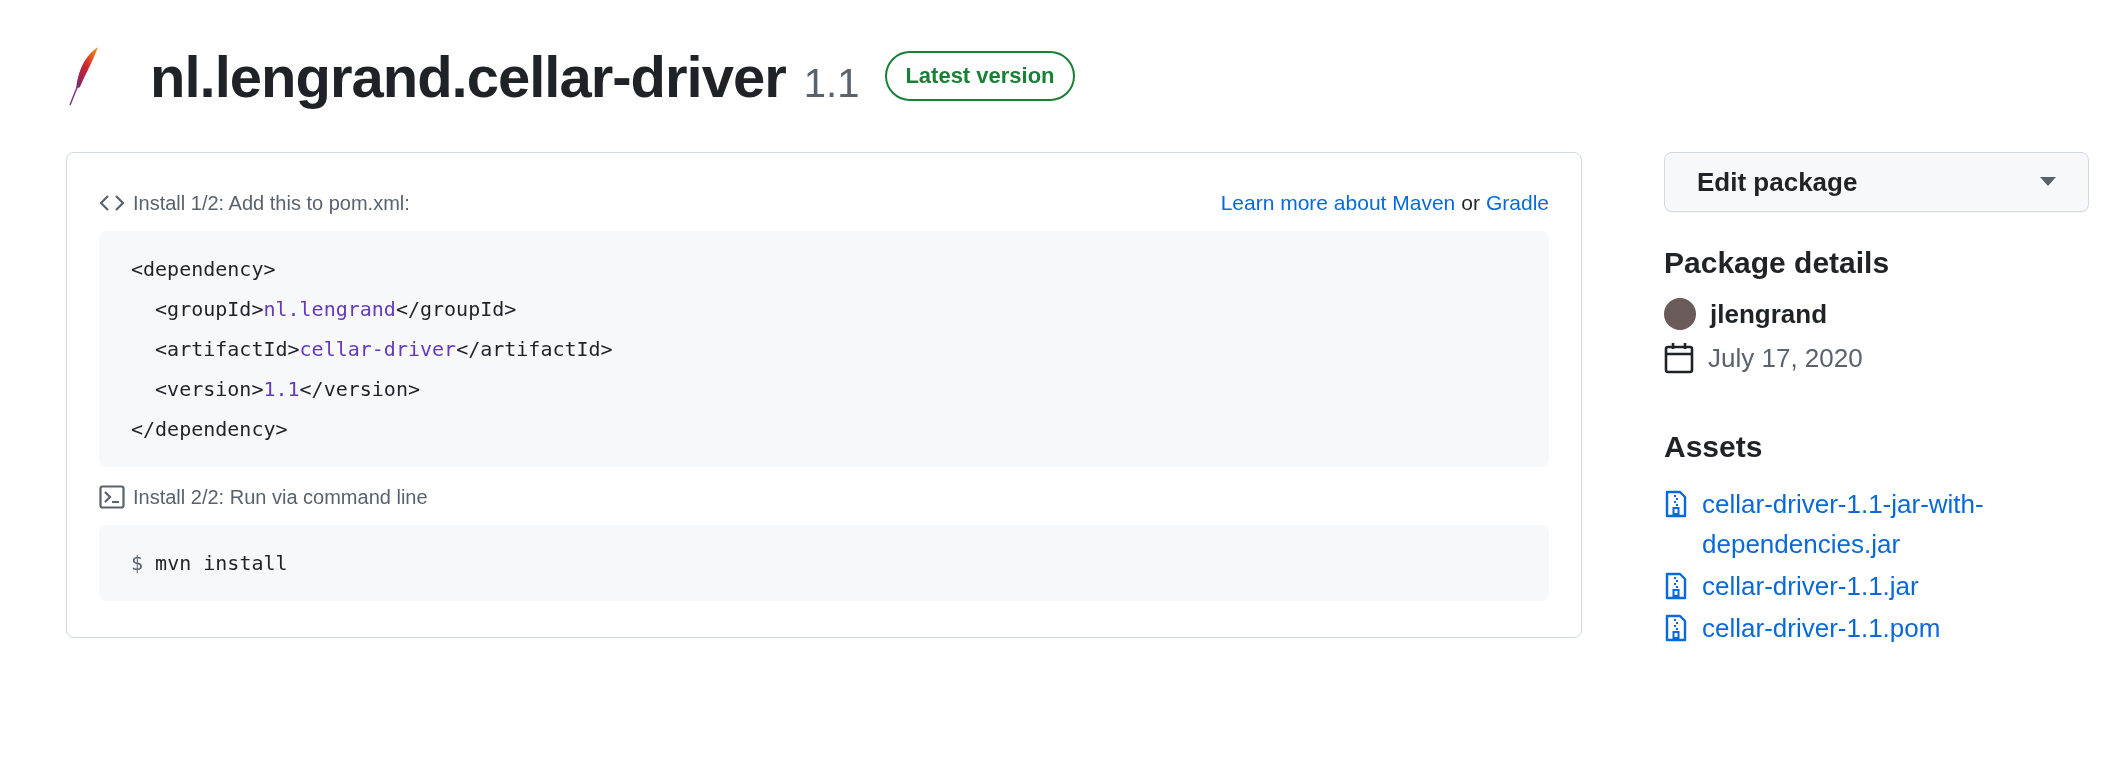  What do you see at coordinates (271, 203) in the screenshot?
I see `install-step-label: Install 1/2: Add this to pom.xml:` at bounding box center [271, 203].